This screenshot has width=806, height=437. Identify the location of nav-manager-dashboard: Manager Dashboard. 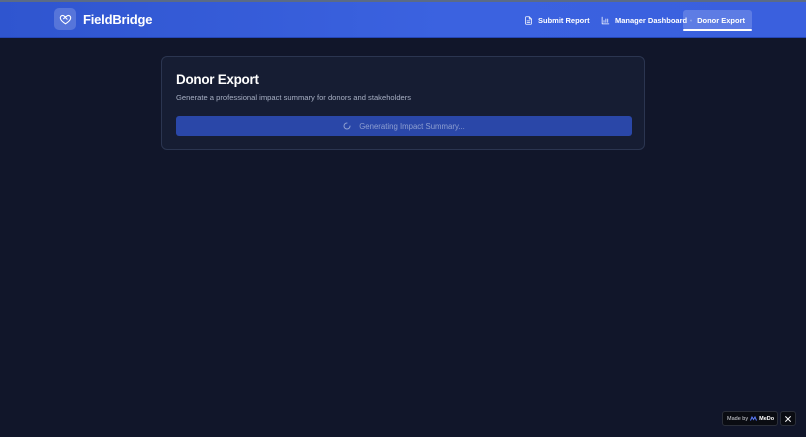
(644, 20).